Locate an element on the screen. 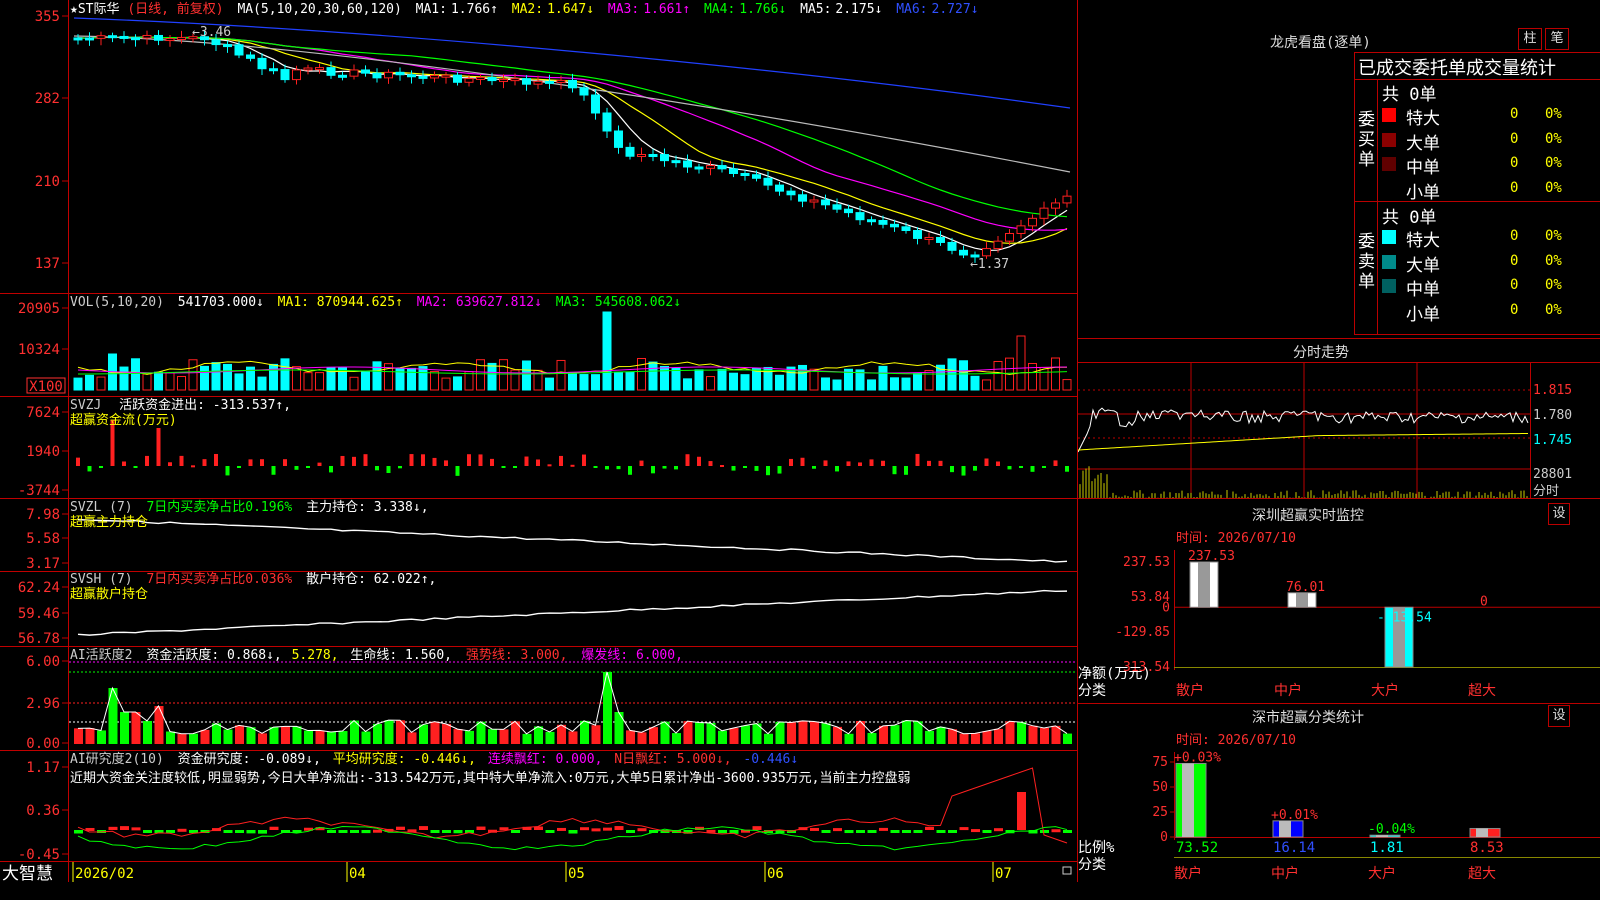  sz-class-category-label: 散户 is located at coordinates (1188, 873).